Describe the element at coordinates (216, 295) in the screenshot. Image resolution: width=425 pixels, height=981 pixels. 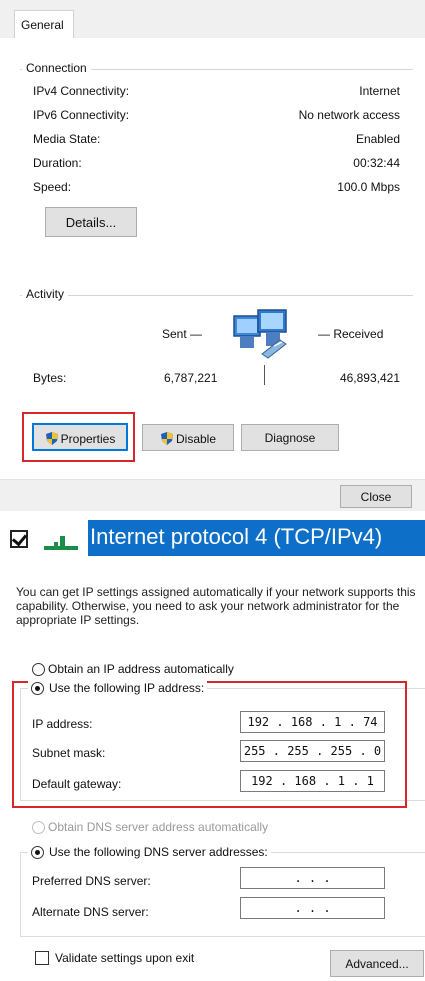
I see `activity-group-line` at that location.